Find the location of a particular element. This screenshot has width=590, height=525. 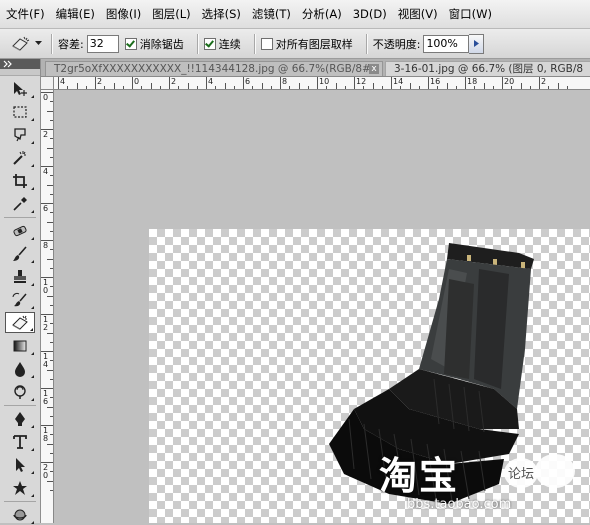

move-tool is located at coordinates (20, 88).